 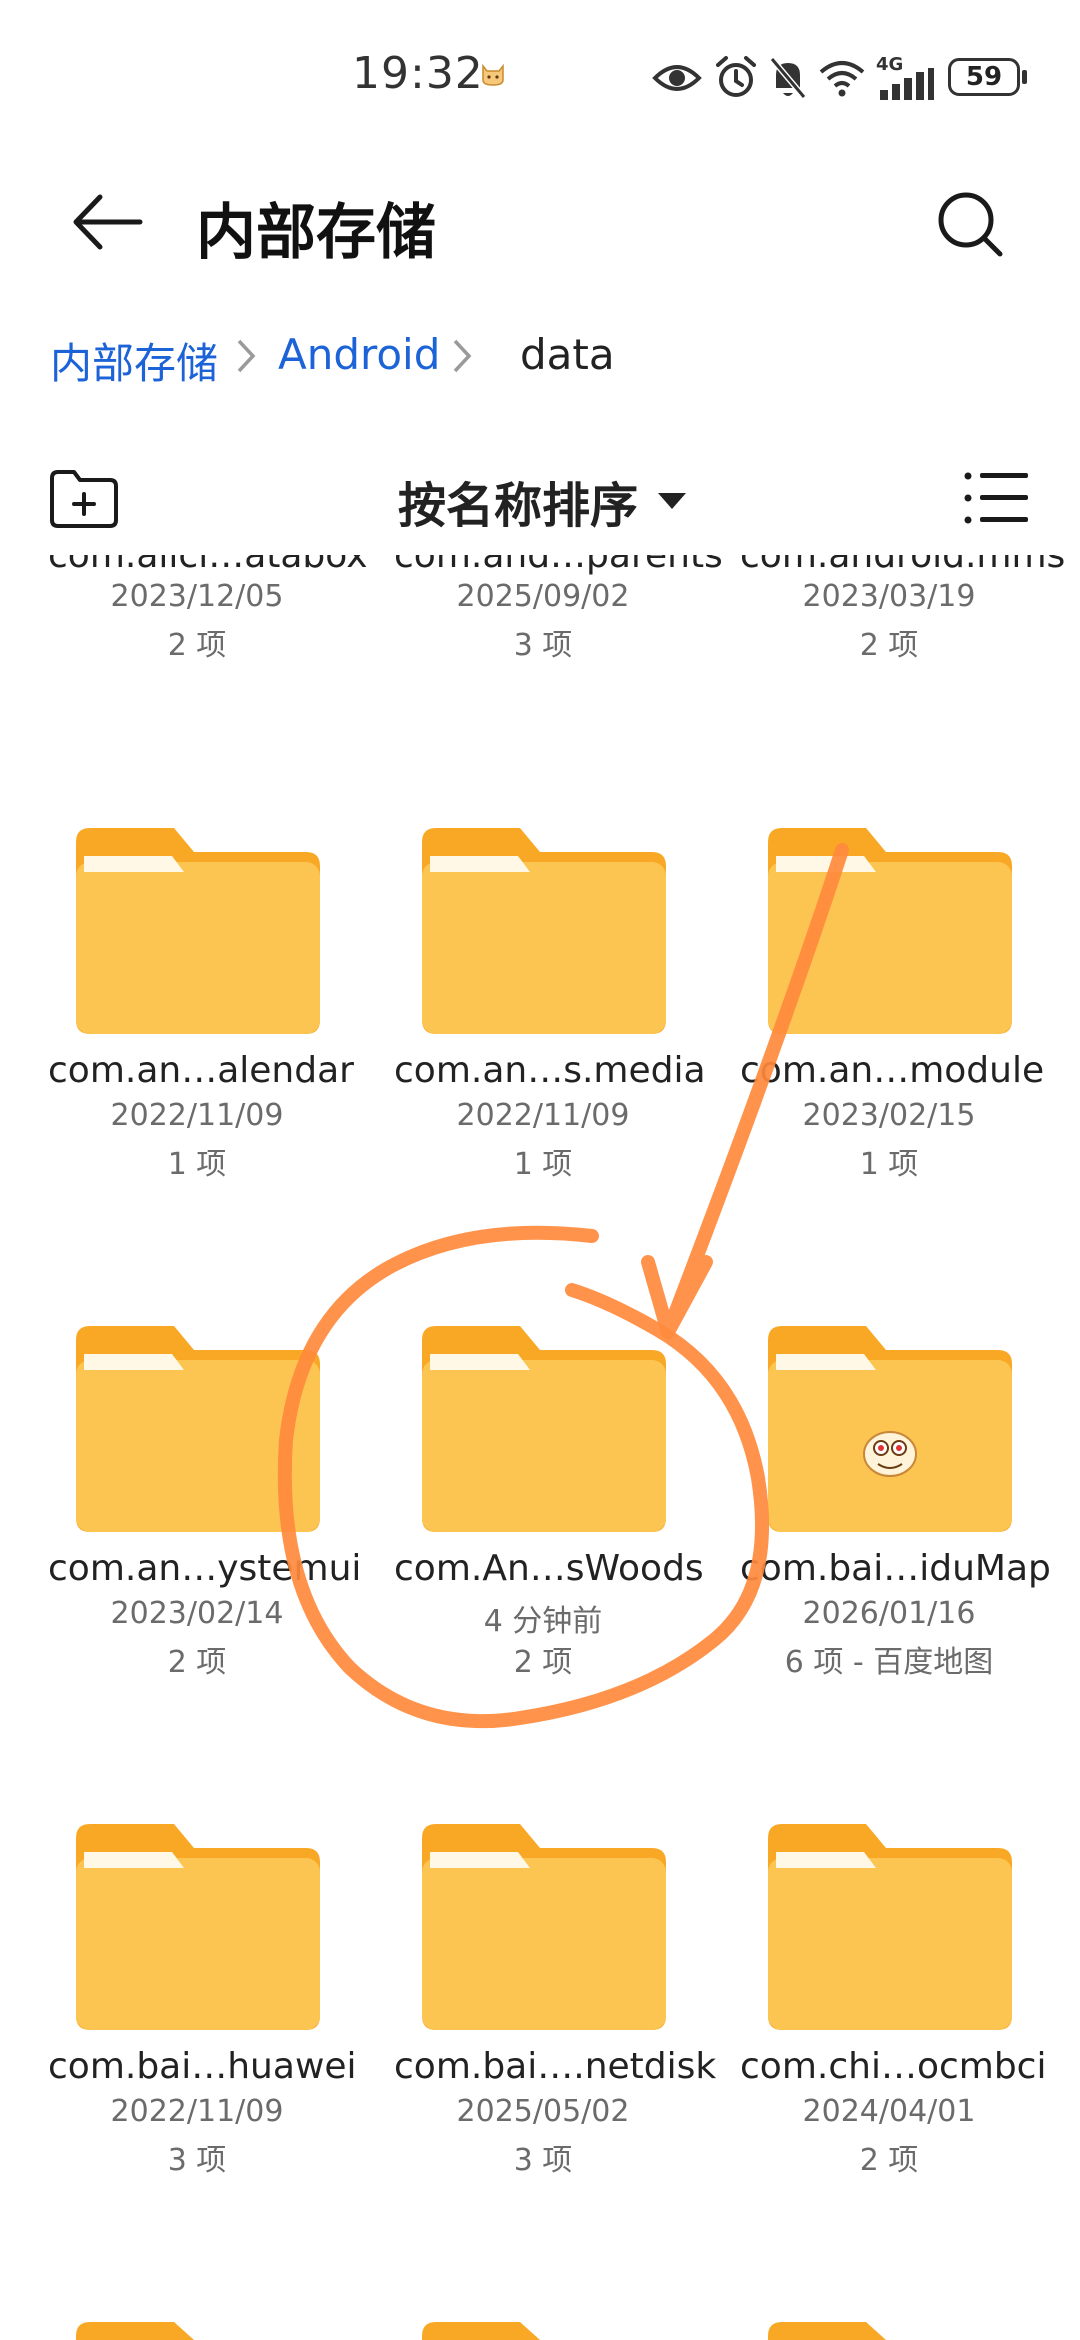 What do you see at coordinates (567, 2034) in the screenshot?
I see `folder-item: com.bai….netdisk 2025/05/02 3 项` at bounding box center [567, 2034].